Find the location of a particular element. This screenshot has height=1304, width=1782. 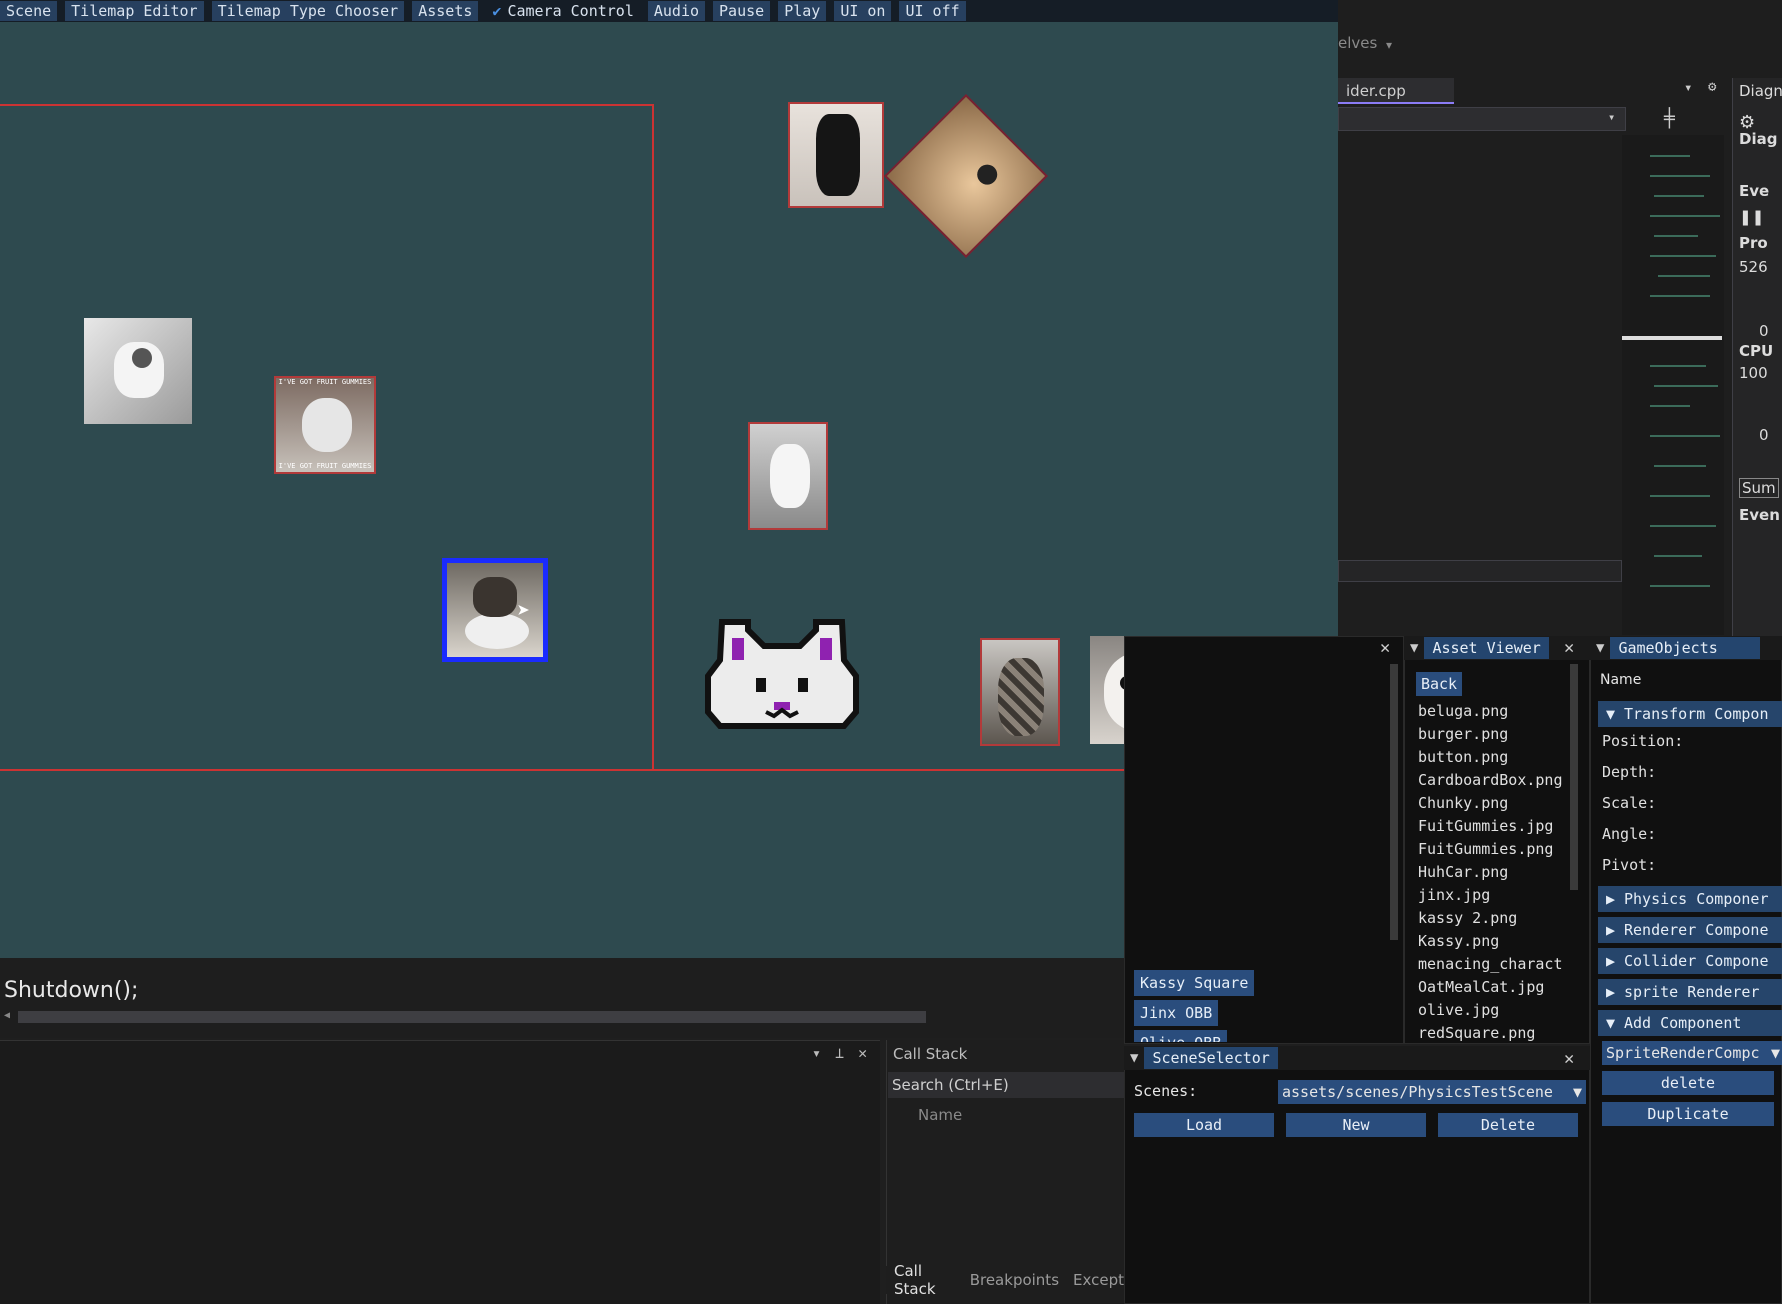

transform-header-label: Transform Compon is located at coordinates (1696, 714).